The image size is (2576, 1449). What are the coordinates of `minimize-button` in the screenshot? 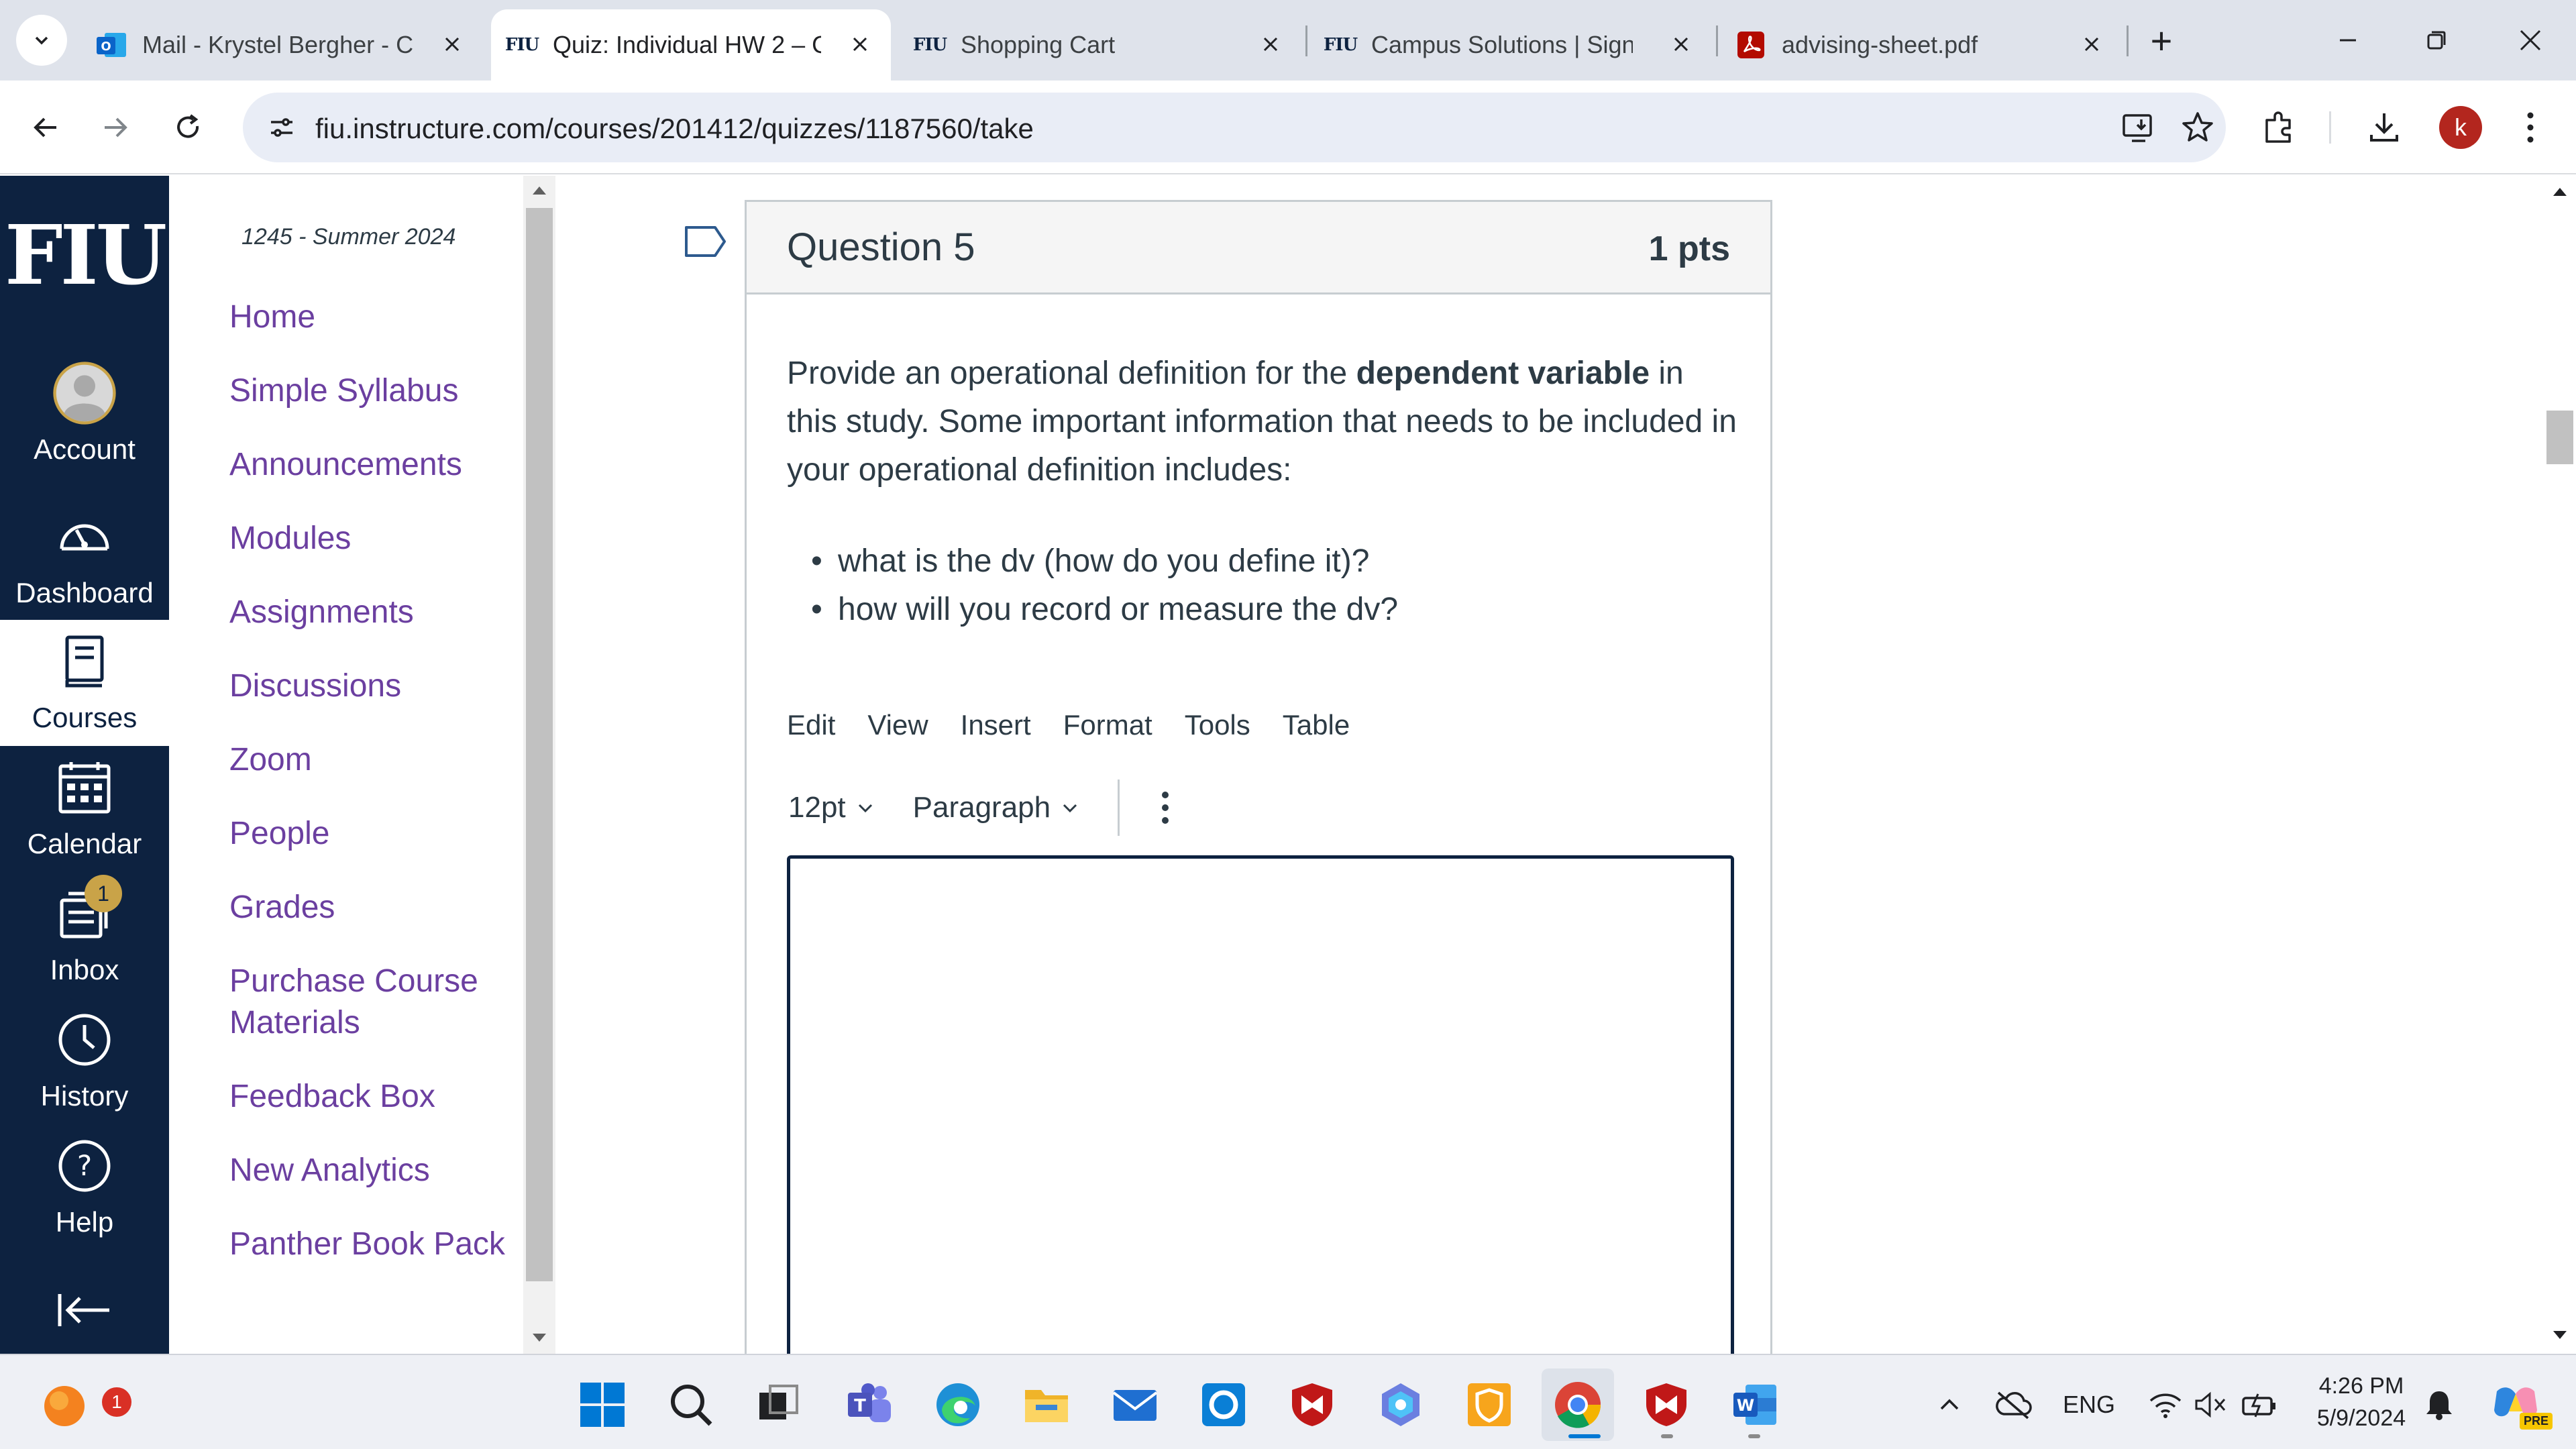 It's located at (2348, 40).